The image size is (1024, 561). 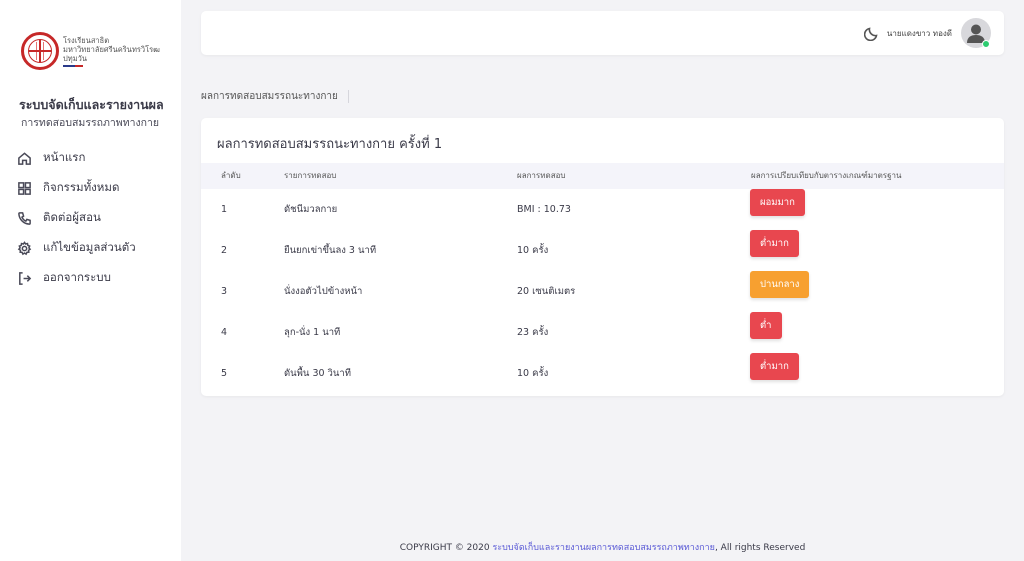 What do you see at coordinates (602, 209) in the screenshot?
I see `table-row: 1 ดัชนีมวลกาย BMI : 10.73 ผอมมาก` at bounding box center [602, 209].